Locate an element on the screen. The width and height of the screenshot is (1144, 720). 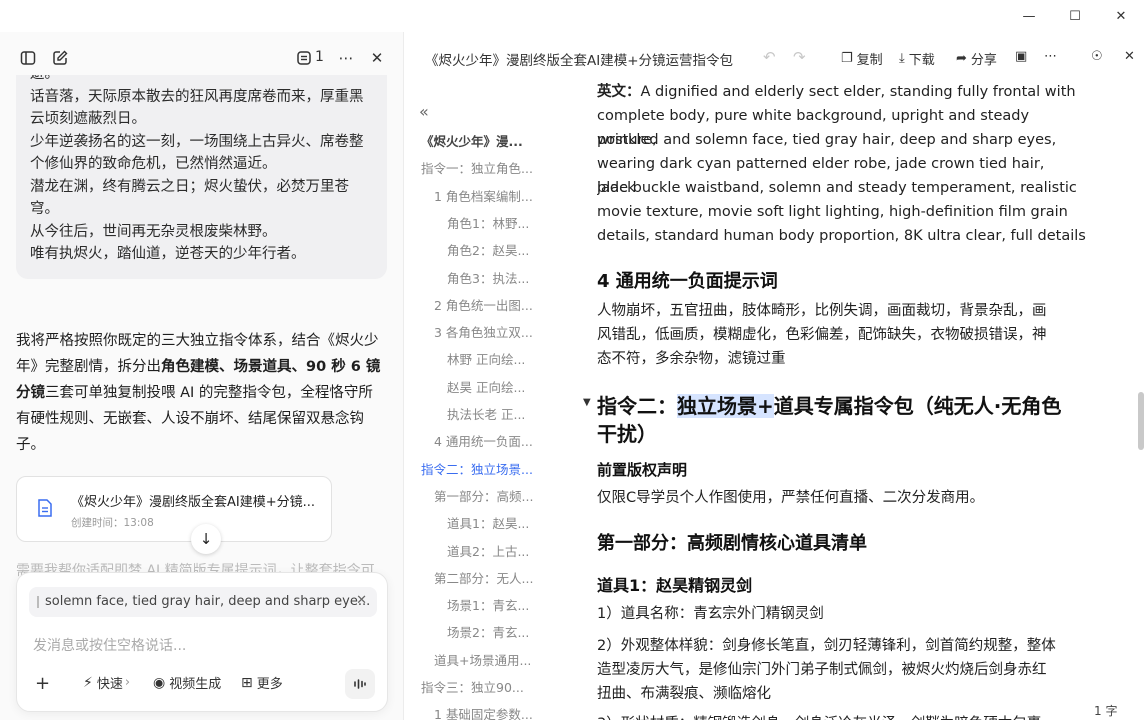
story-line: 穹。 is located at coordinates (44, 209).